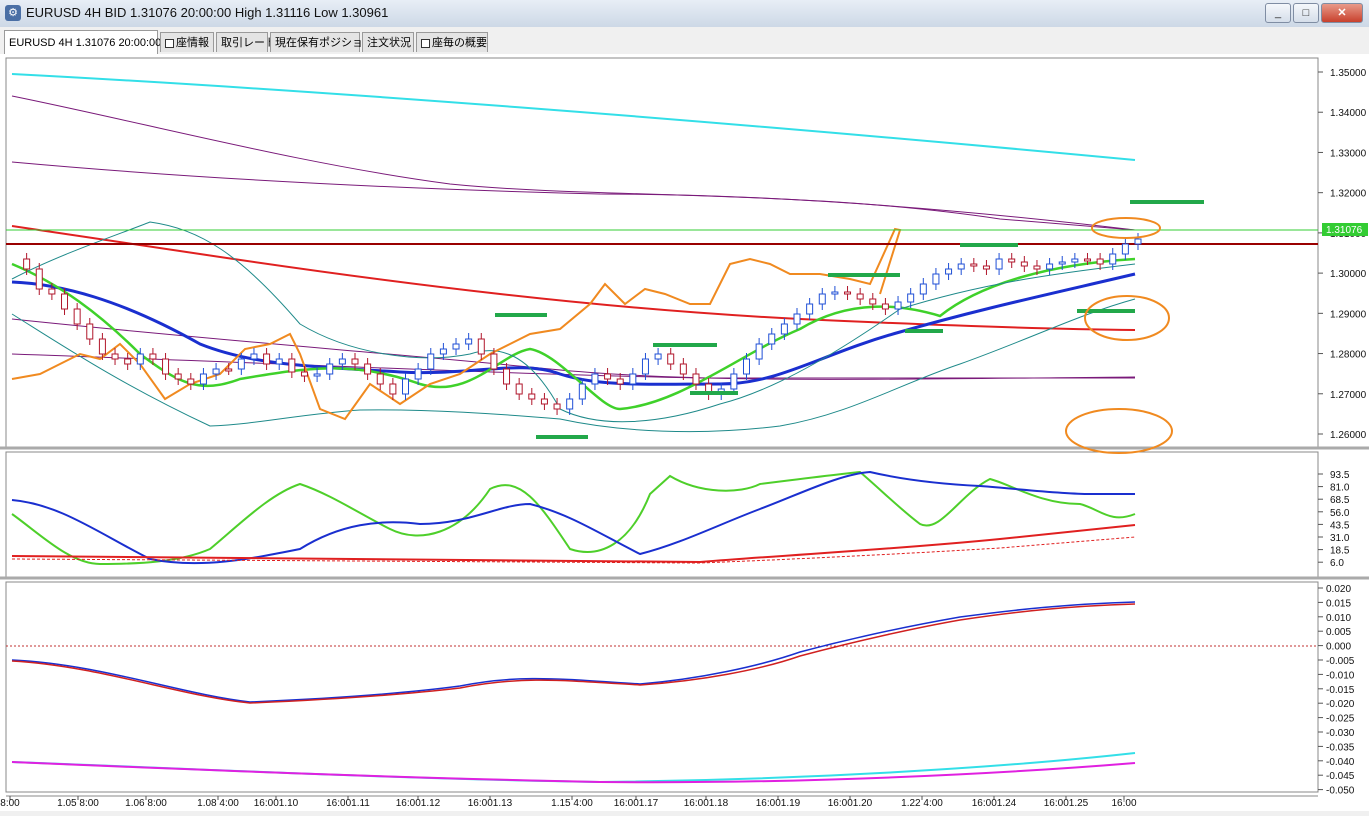 This screenshot has width=1369, height=816. Describe the element at coordinates (1340, 661) in the screenshot. I see `macd-tick-label: -0.005` at that location.